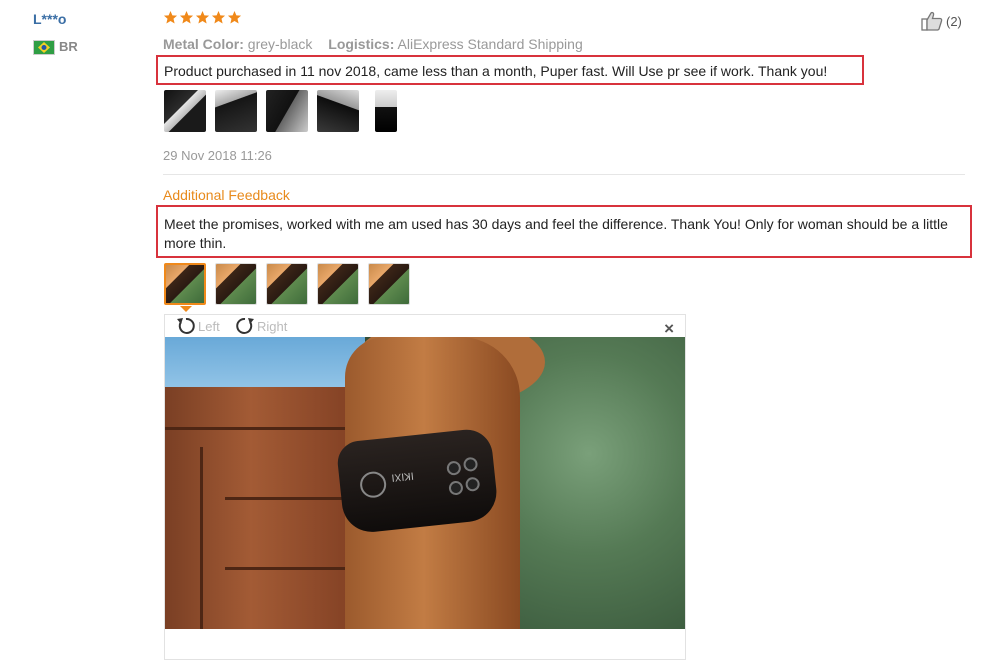  Describe the element at coordinates (186, 325) in the screenshot. I see `rotate-left-icon` at that location.